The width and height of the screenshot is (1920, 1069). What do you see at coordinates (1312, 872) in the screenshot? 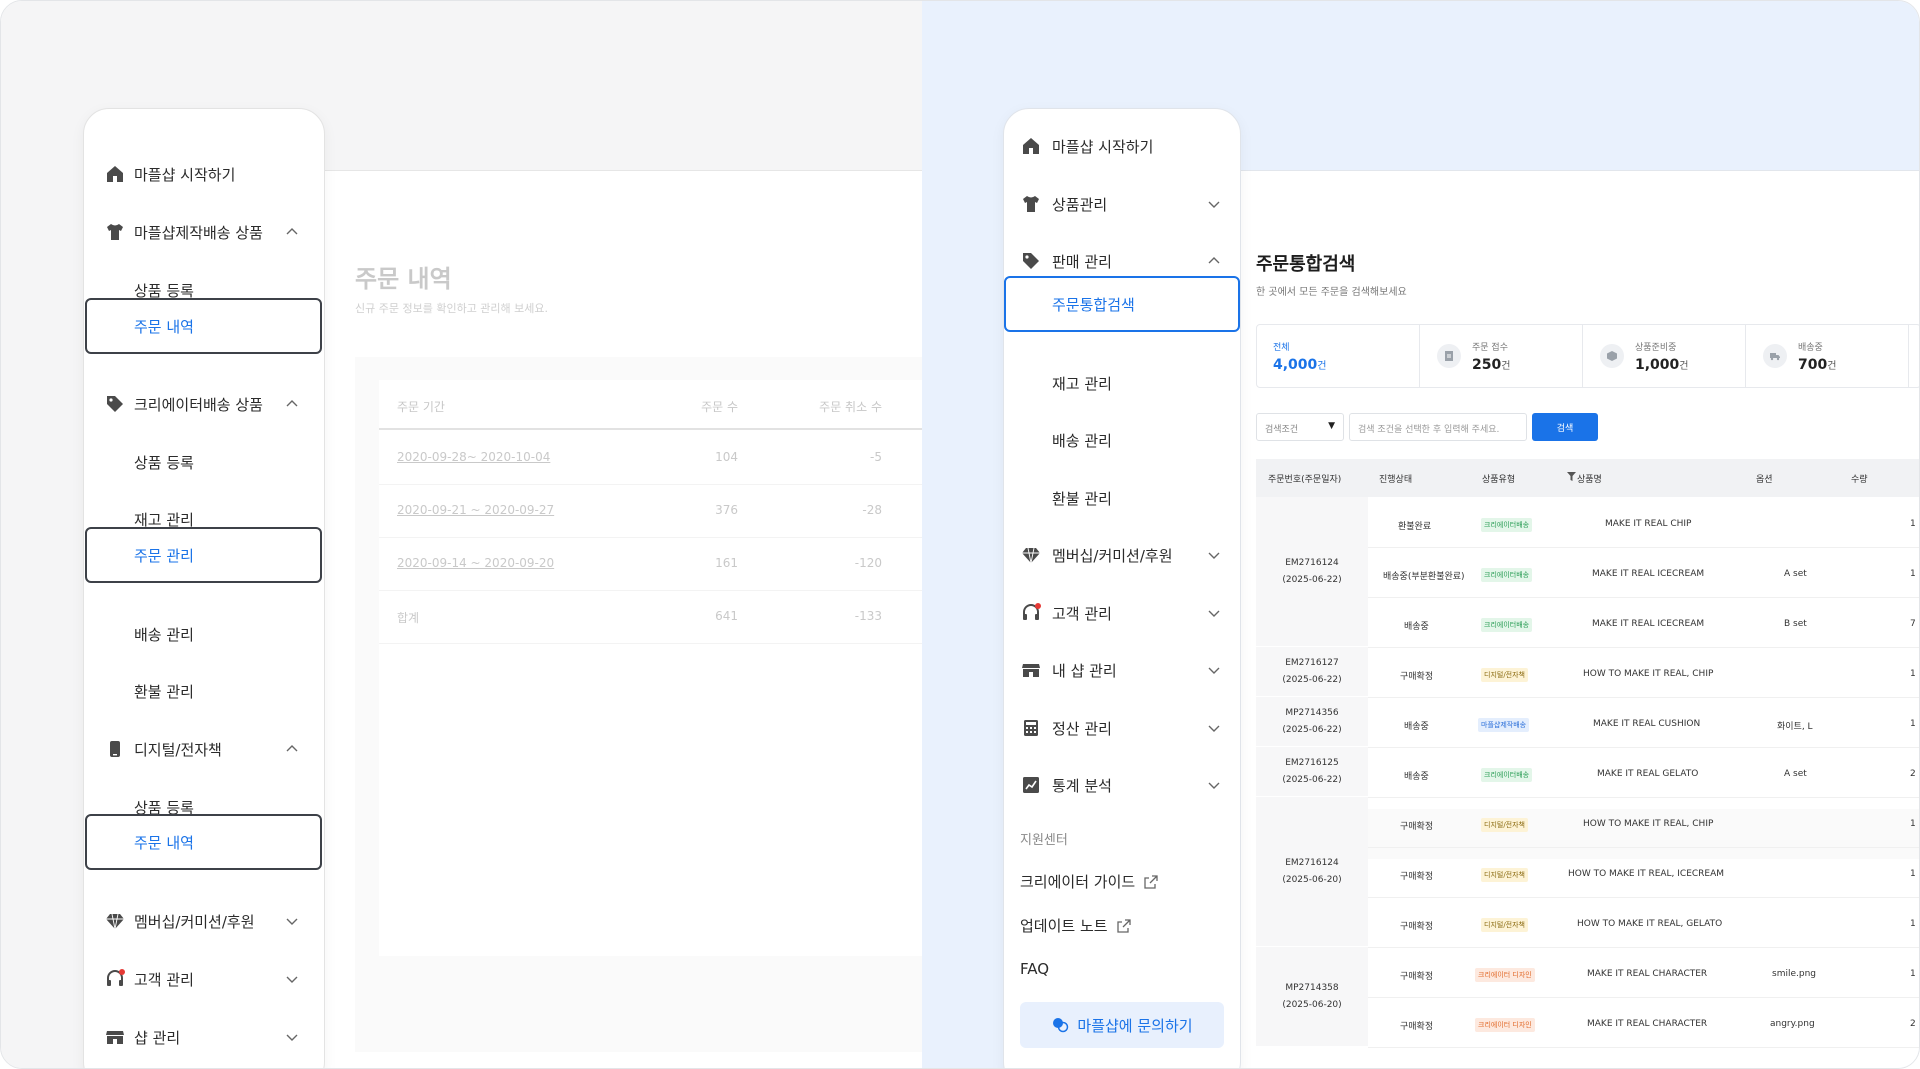
I see `order-number-cell: EM2716124 (2025-06-20)` at bounding box center [1312, 872].